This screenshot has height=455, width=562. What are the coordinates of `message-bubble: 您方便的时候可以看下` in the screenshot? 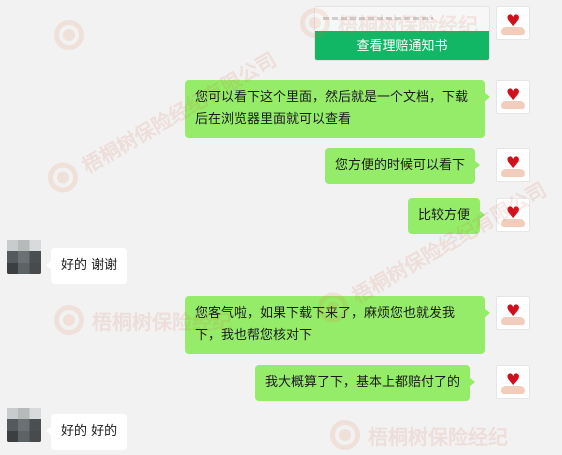 It's located at (403, 166).